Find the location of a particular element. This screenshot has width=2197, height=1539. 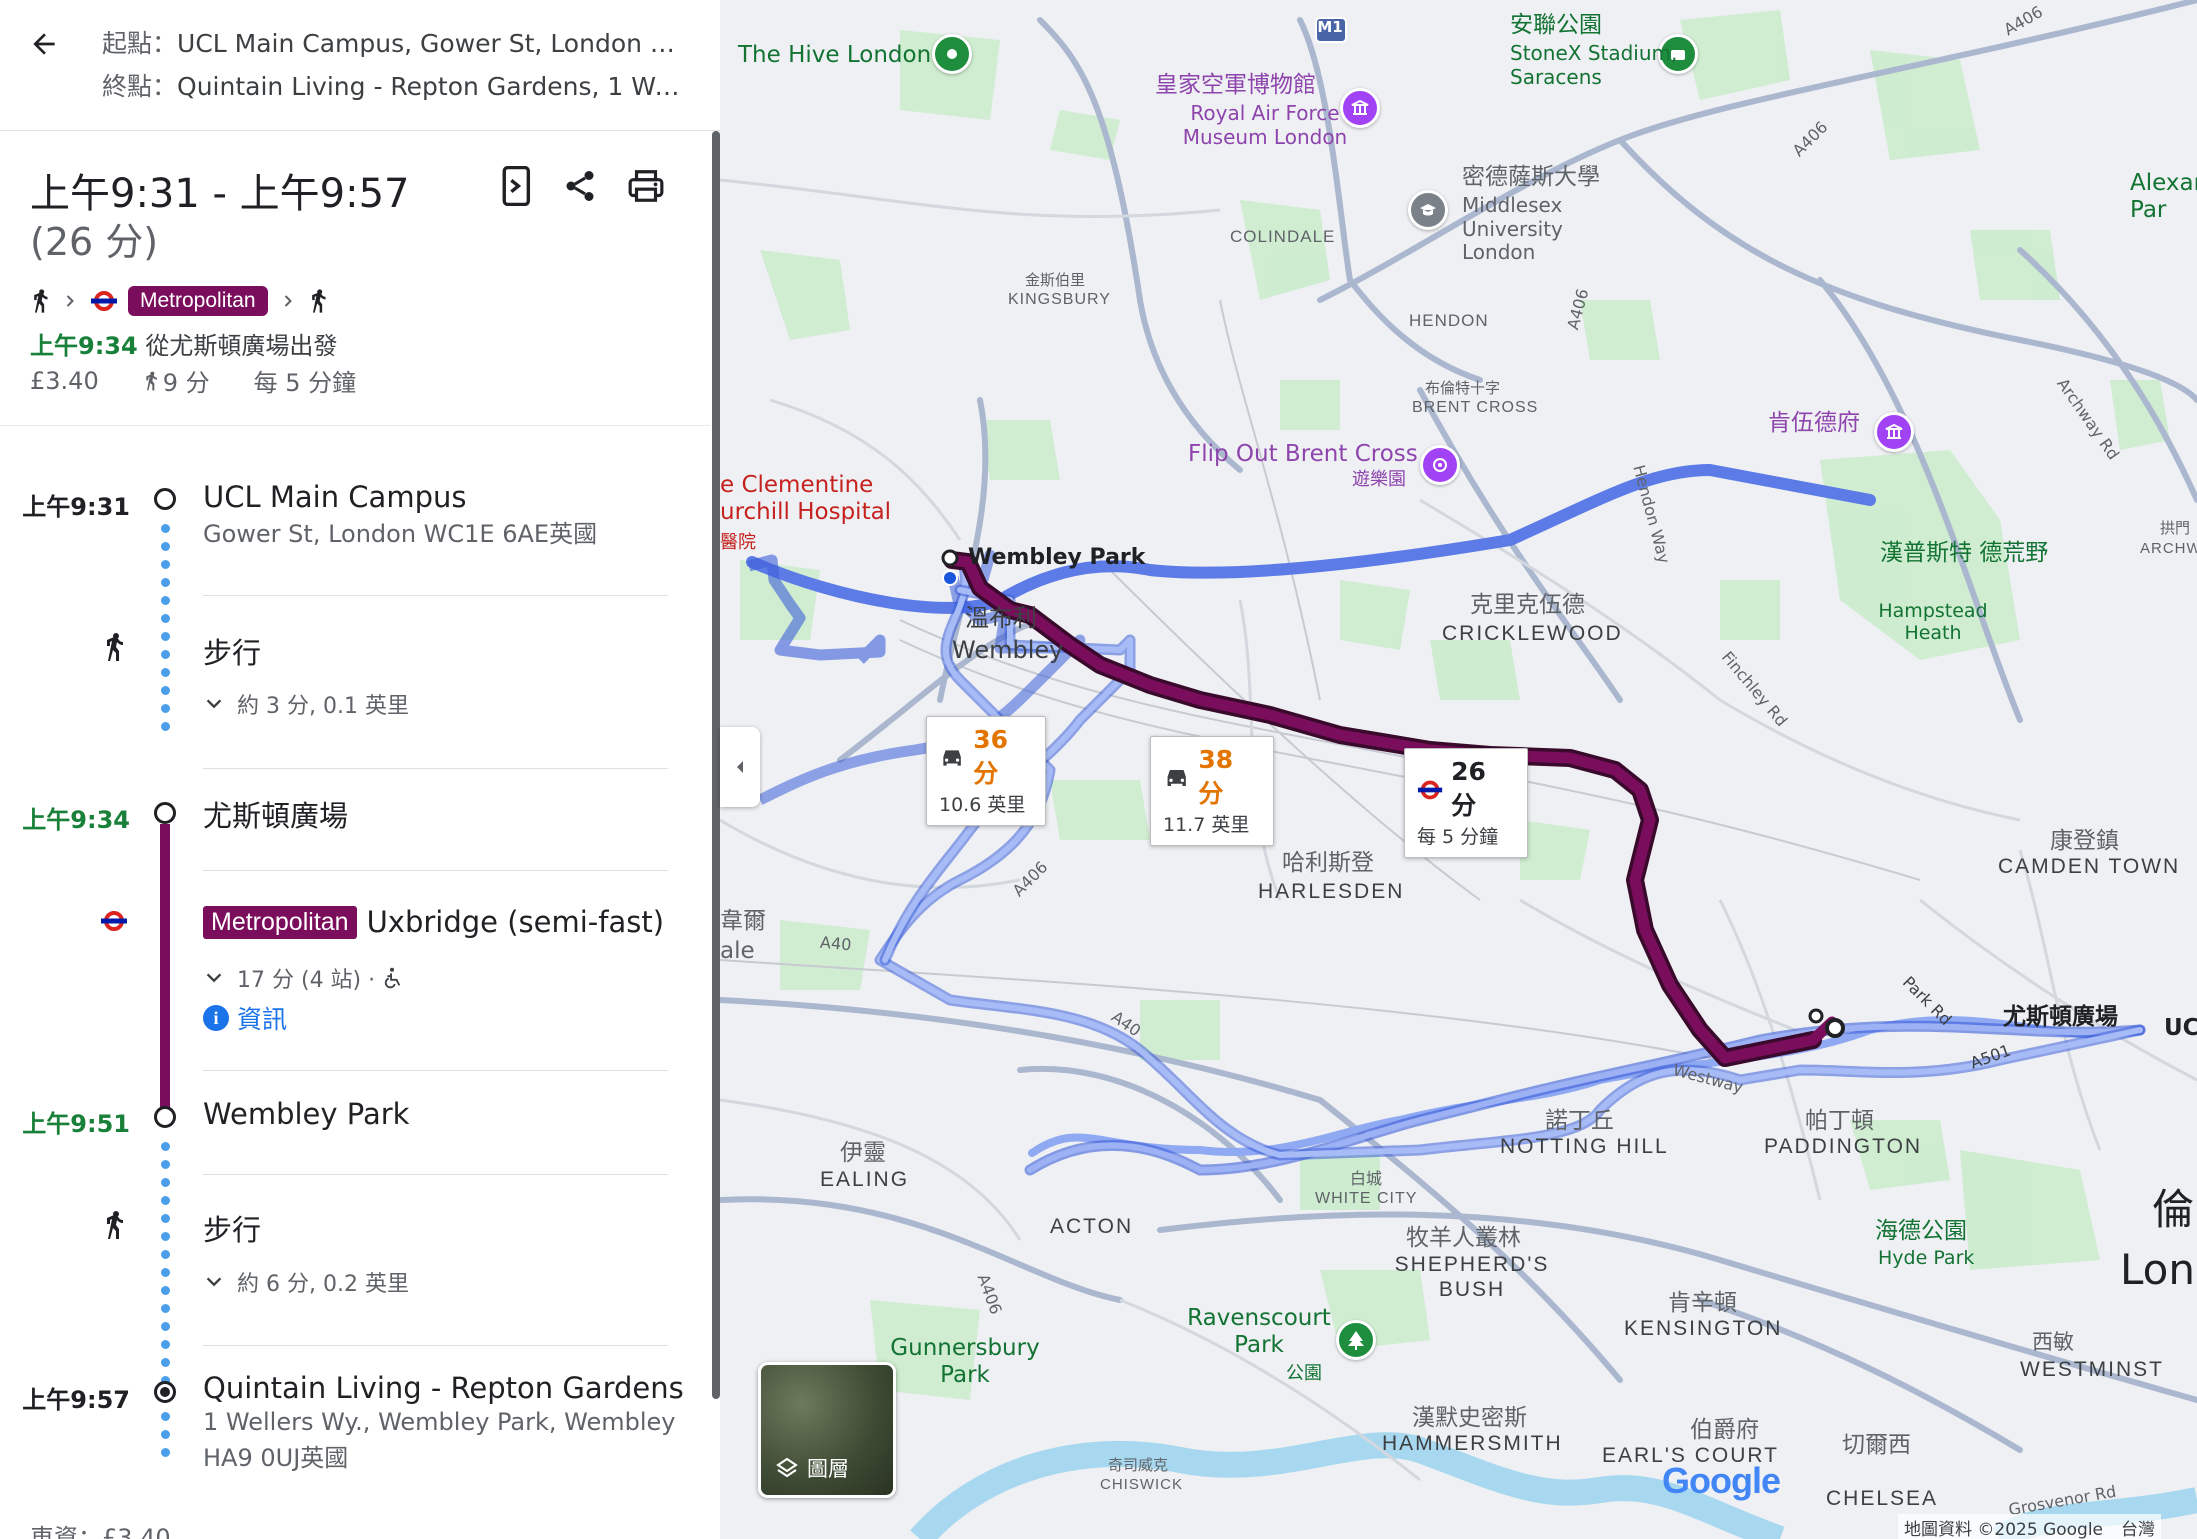

poi-gunnersbury: Gunnersbury Park is located at coordinates (965, 1362).